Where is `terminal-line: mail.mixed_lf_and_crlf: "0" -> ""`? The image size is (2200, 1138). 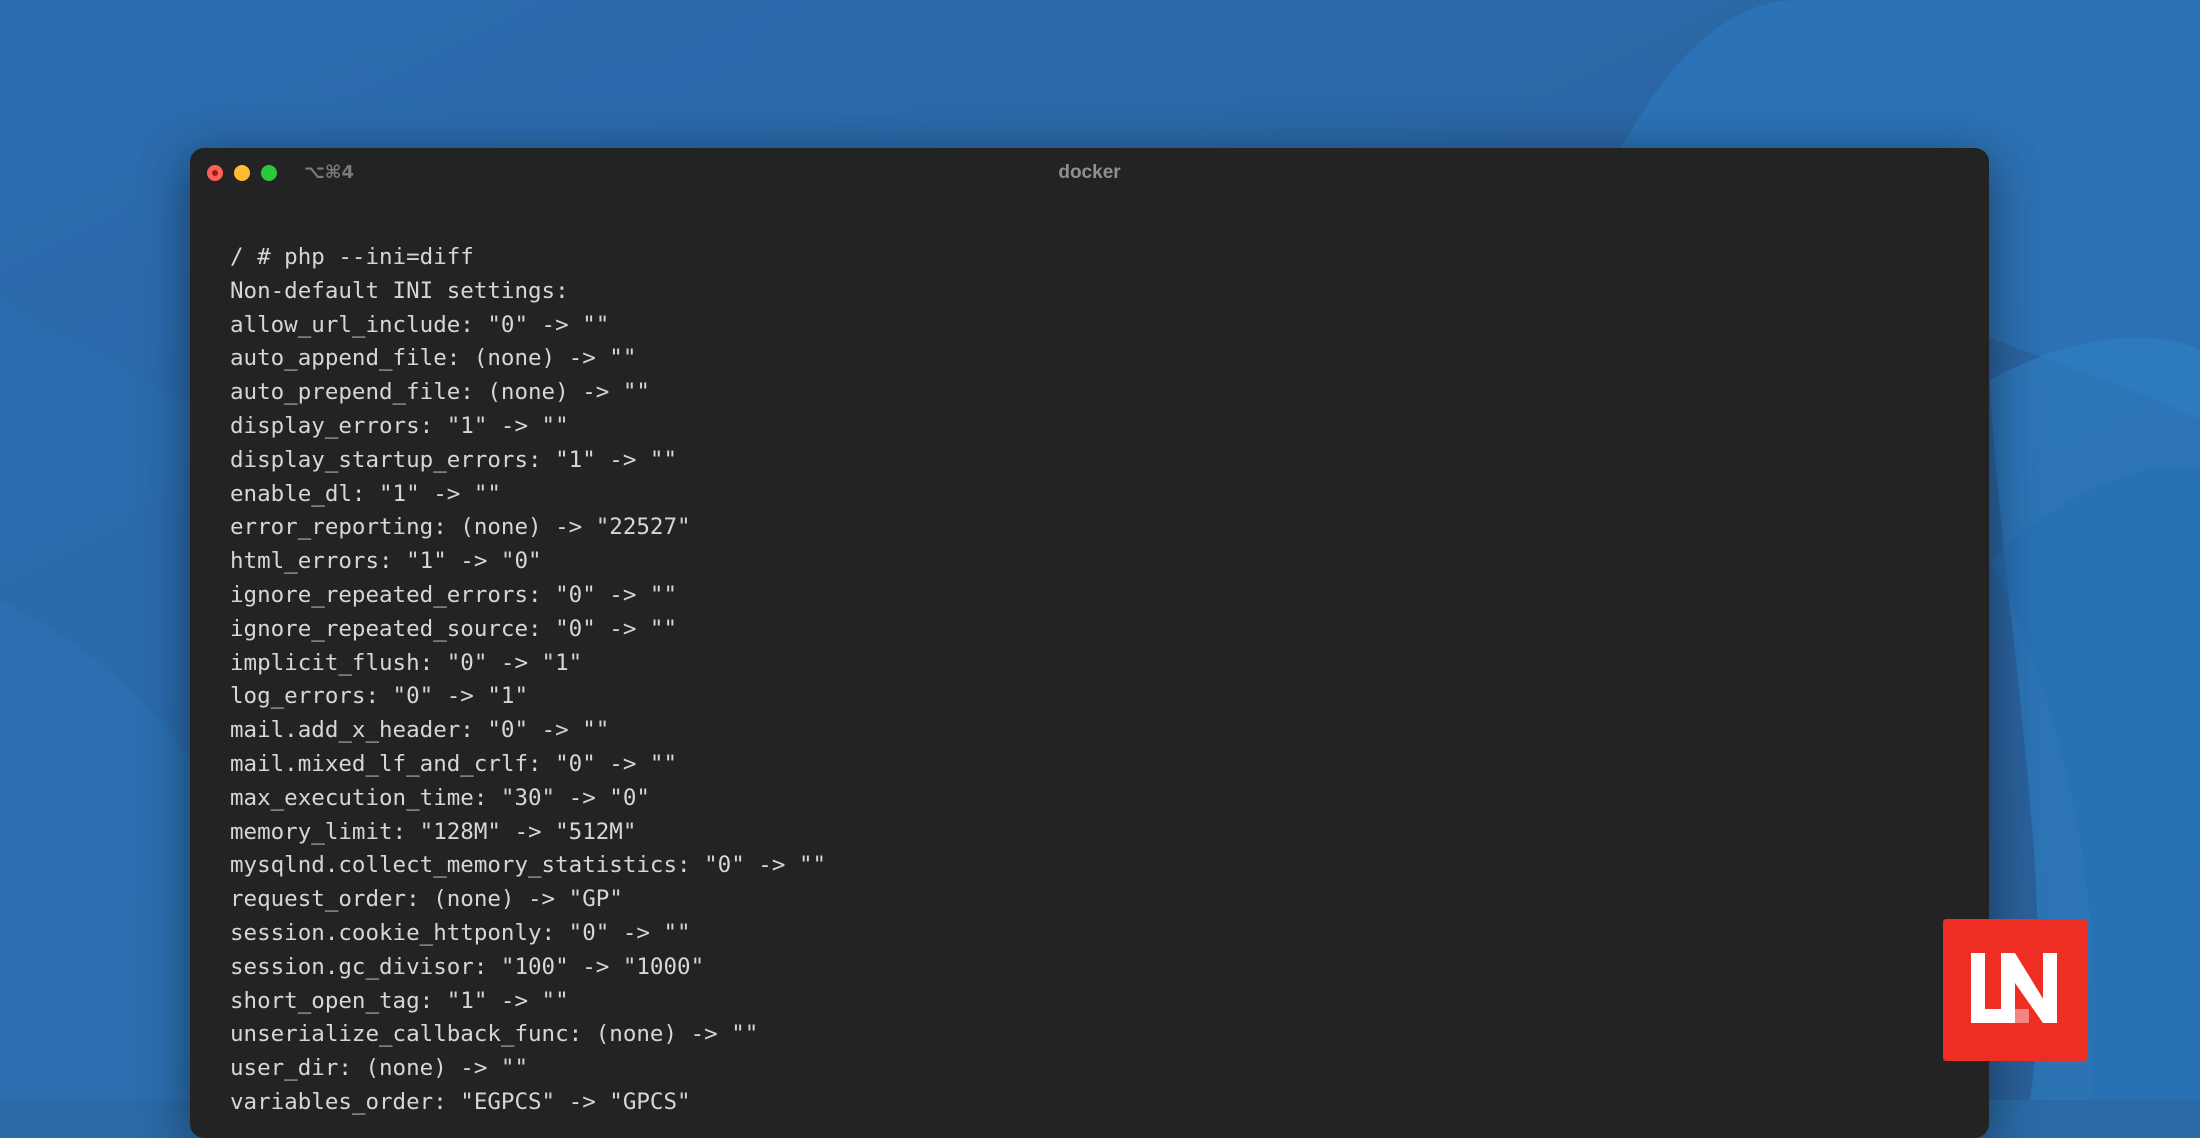
terminal-line: mail.mixed_lf_and_crlf: "0" -> "" is located at coordinates (454, 763).